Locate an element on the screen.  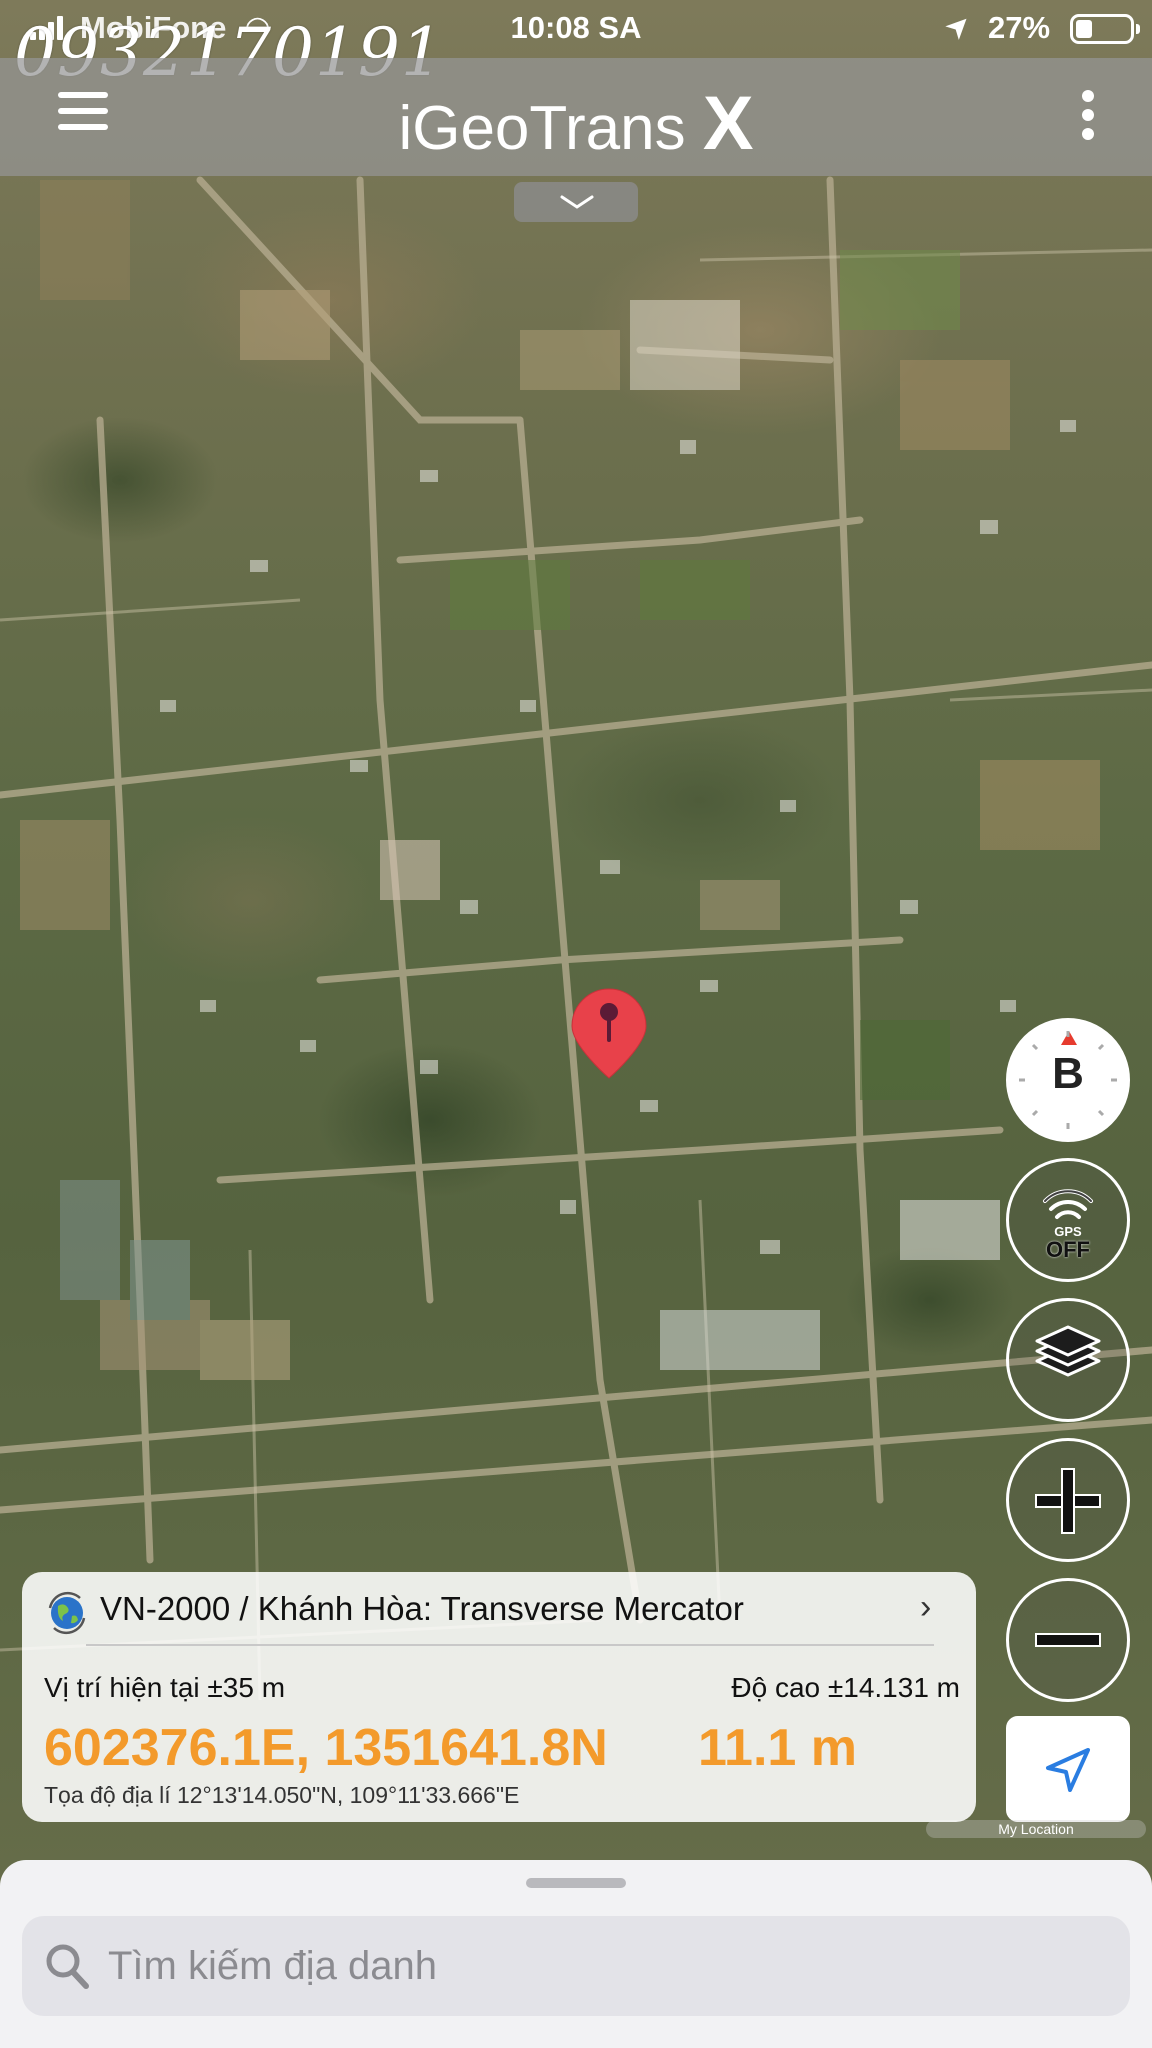
position-accuracy-label: Vị trí hiện tại ±35 m is located at coordinates (165, 1687).